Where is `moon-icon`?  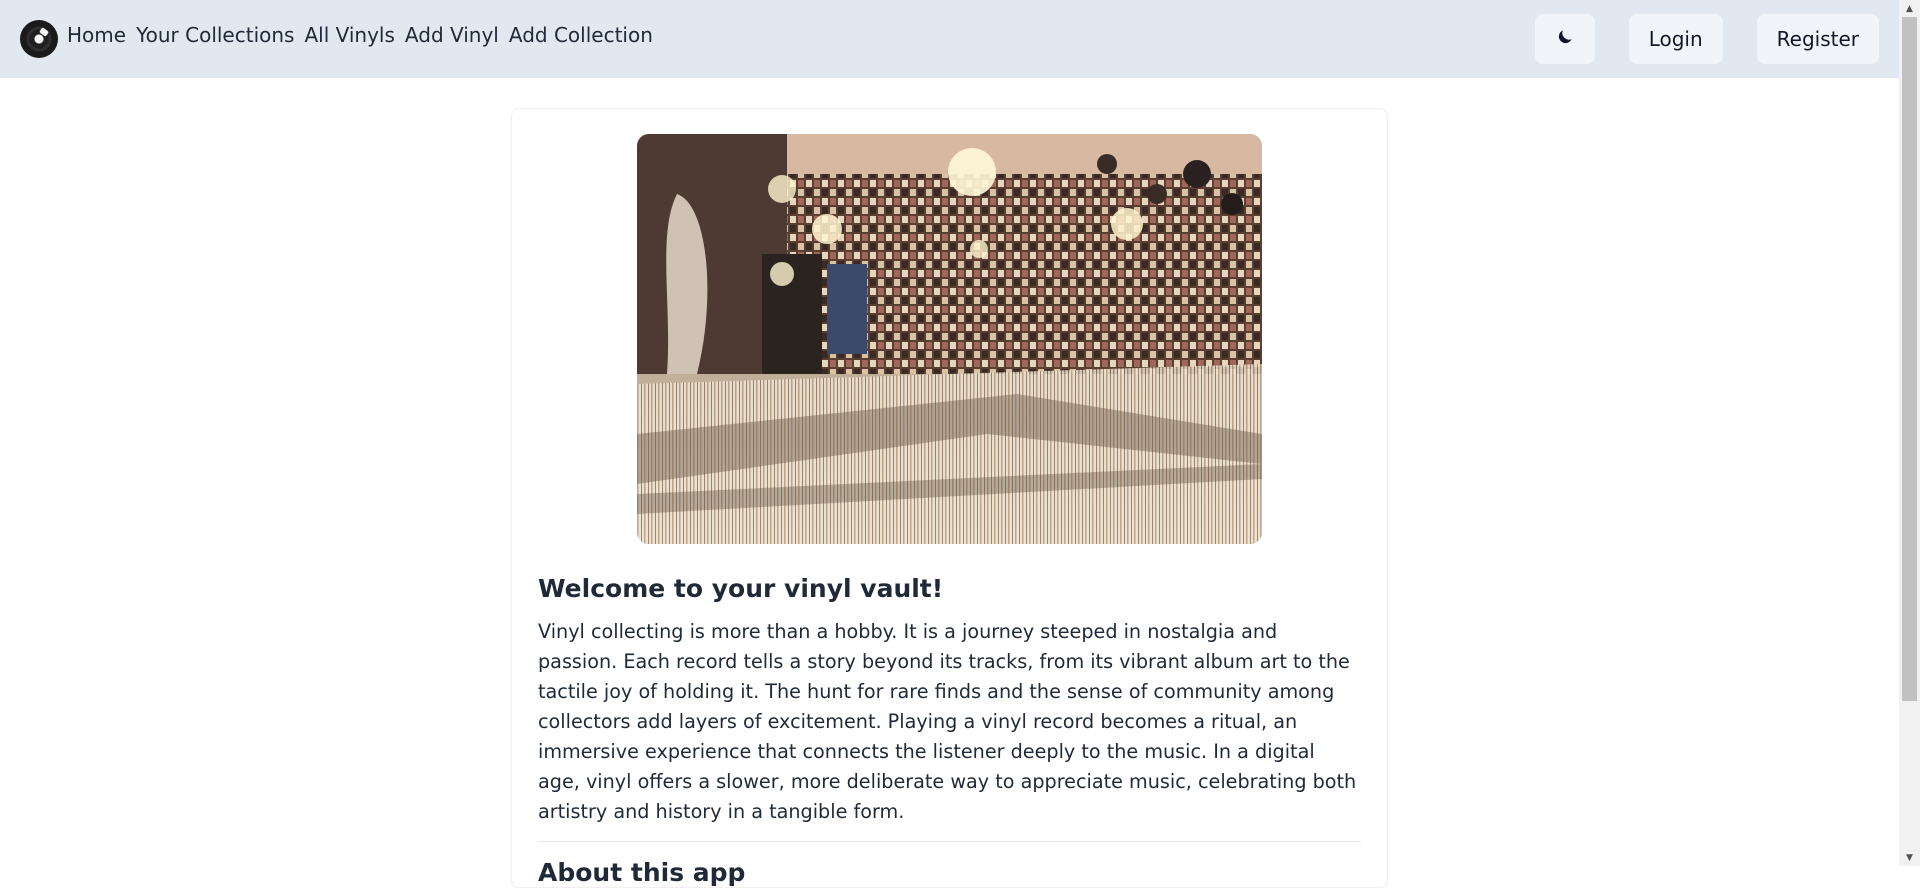
moon-icon is located at coordinates (1565, 39).